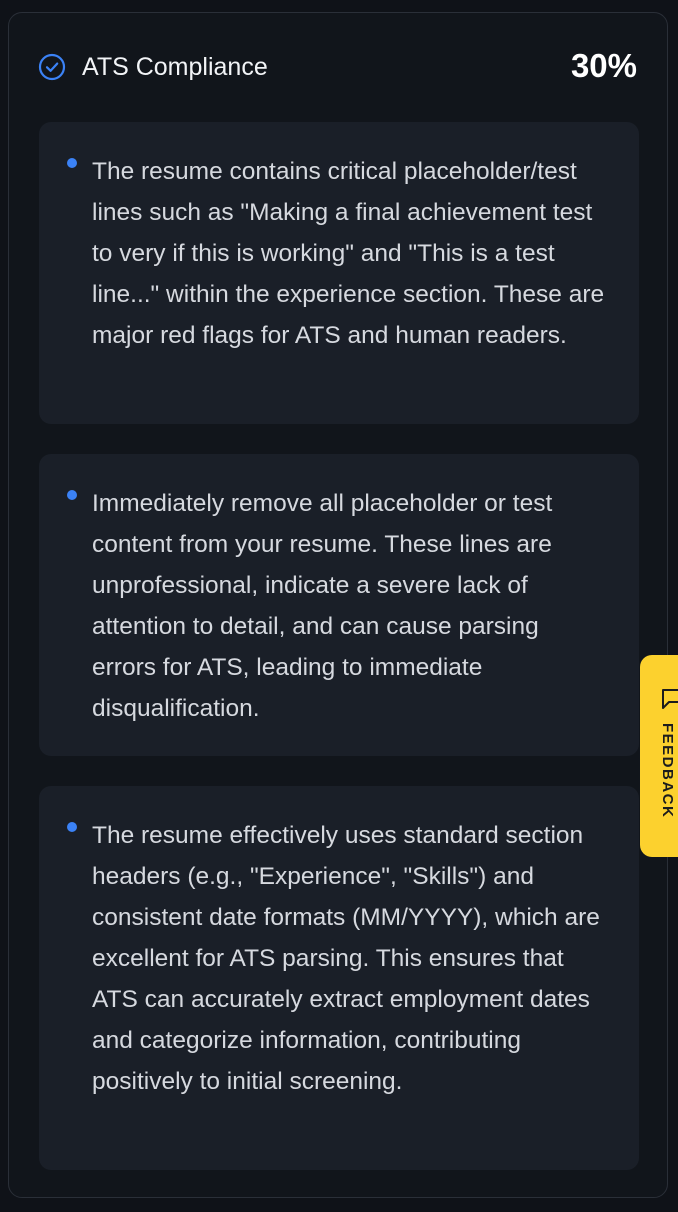 The image size is (678, 1212). I want to click on section-title: ATS Compliance, so click(175, 67).